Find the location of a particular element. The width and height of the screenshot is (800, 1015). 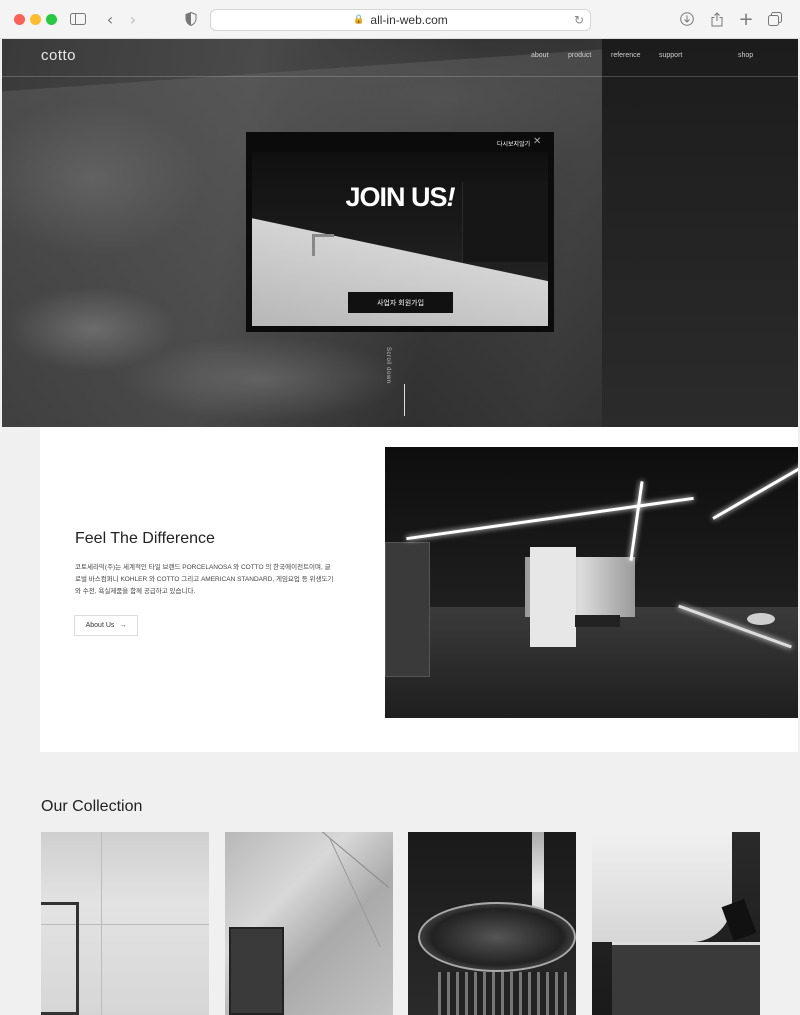

close-window-button is located at coordinates (19, 19).